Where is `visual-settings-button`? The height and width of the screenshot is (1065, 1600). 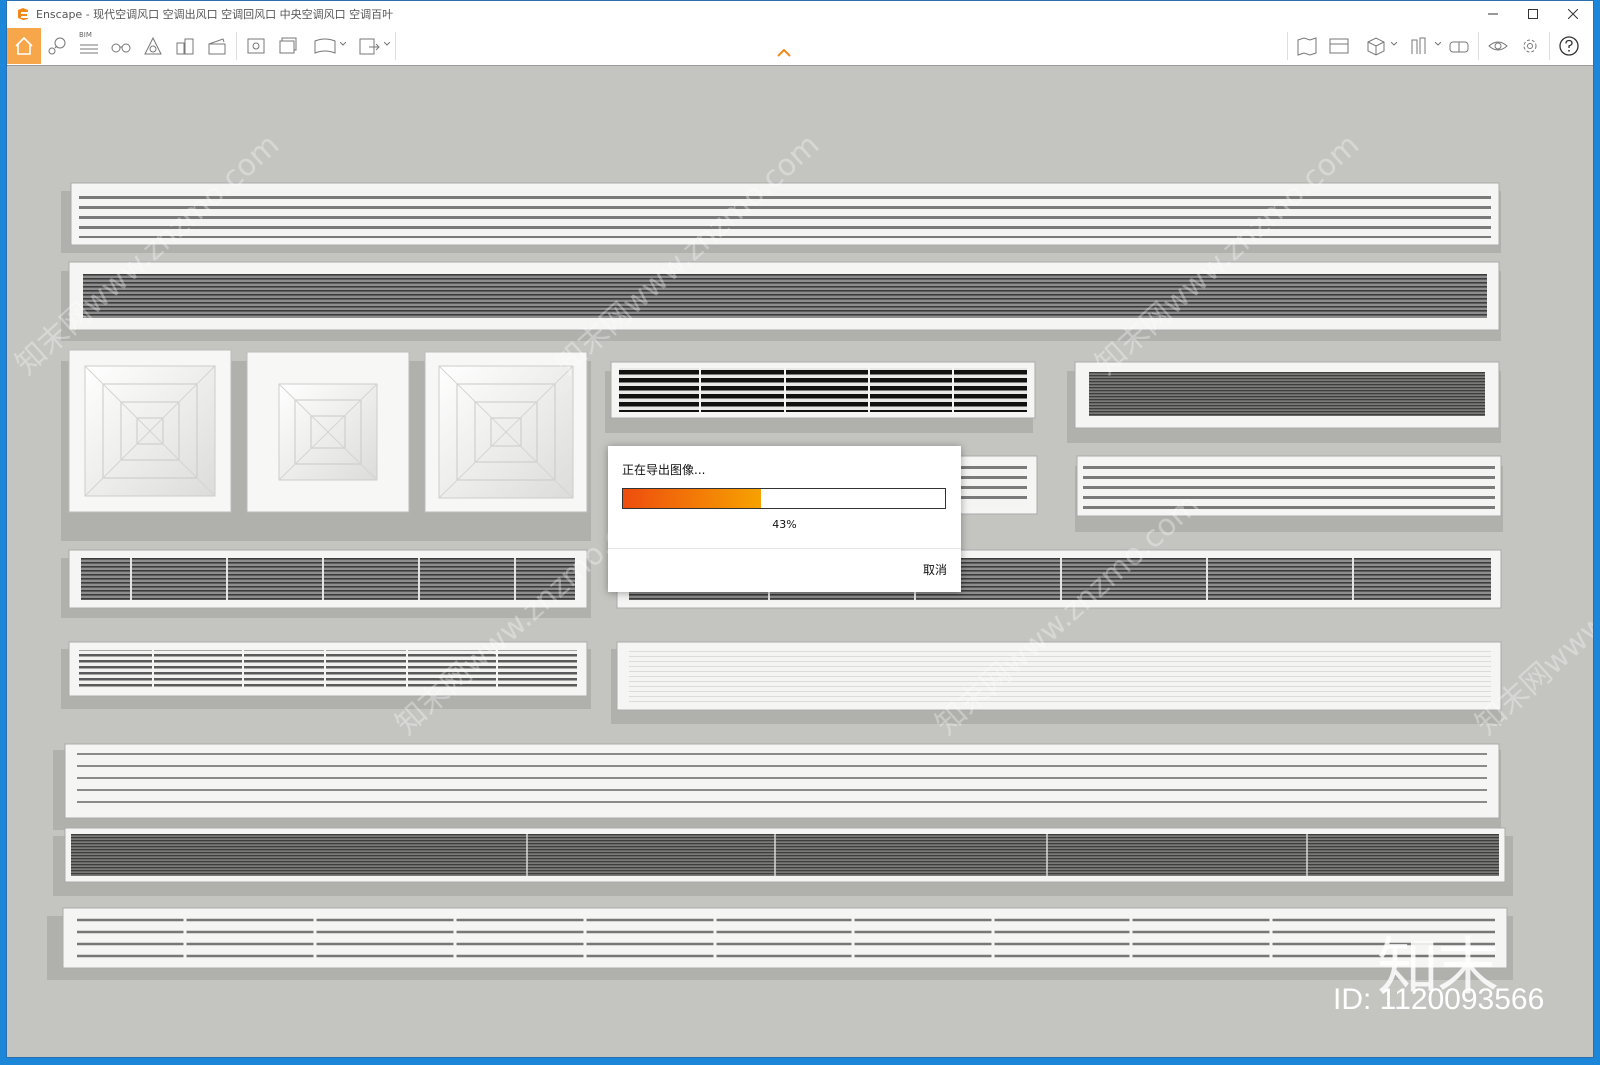
visual-settings-button is located at coordinates (1498, 46).